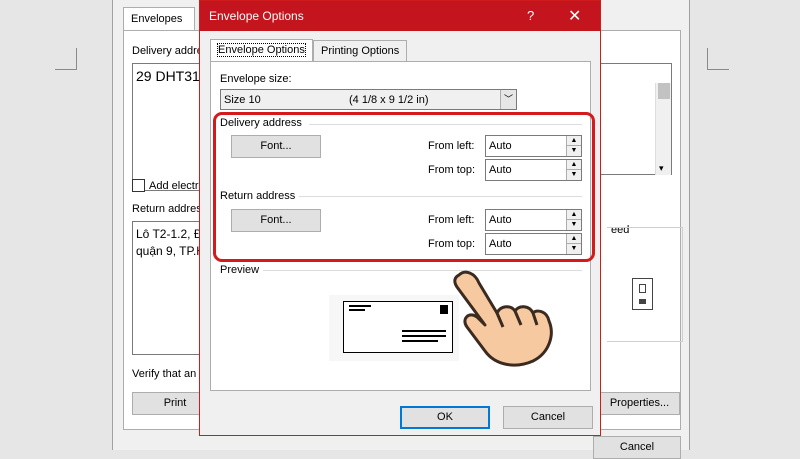 This screenshot has width=800, height=459. I want to click on add-electronic-postage-label: Add electro, so click(177, 186).